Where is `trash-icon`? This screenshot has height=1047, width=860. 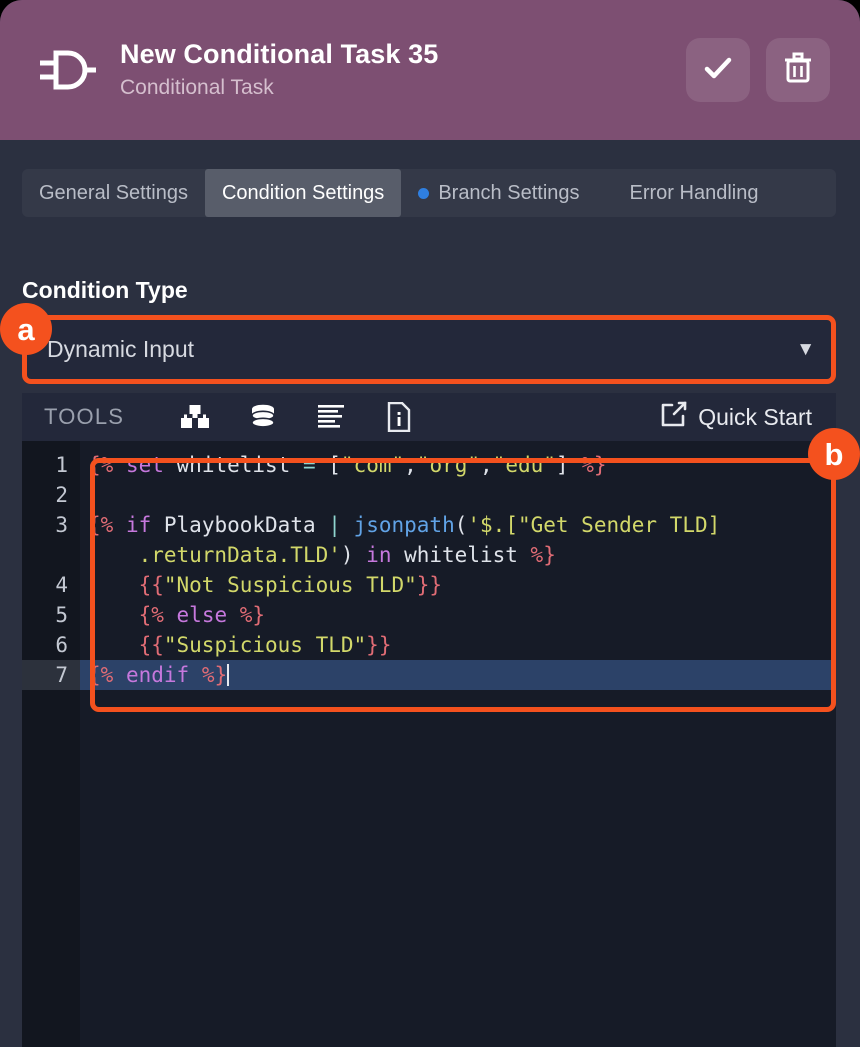 trash-icon is located at coordinates (798, 70).